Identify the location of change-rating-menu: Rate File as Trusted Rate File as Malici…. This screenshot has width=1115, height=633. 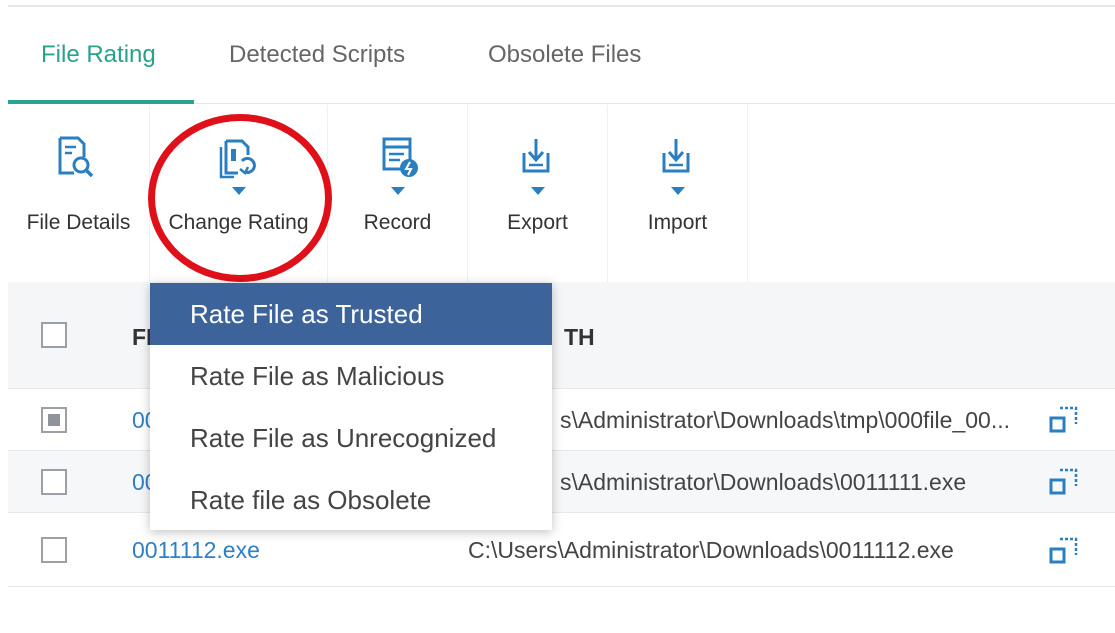
(351, 406).